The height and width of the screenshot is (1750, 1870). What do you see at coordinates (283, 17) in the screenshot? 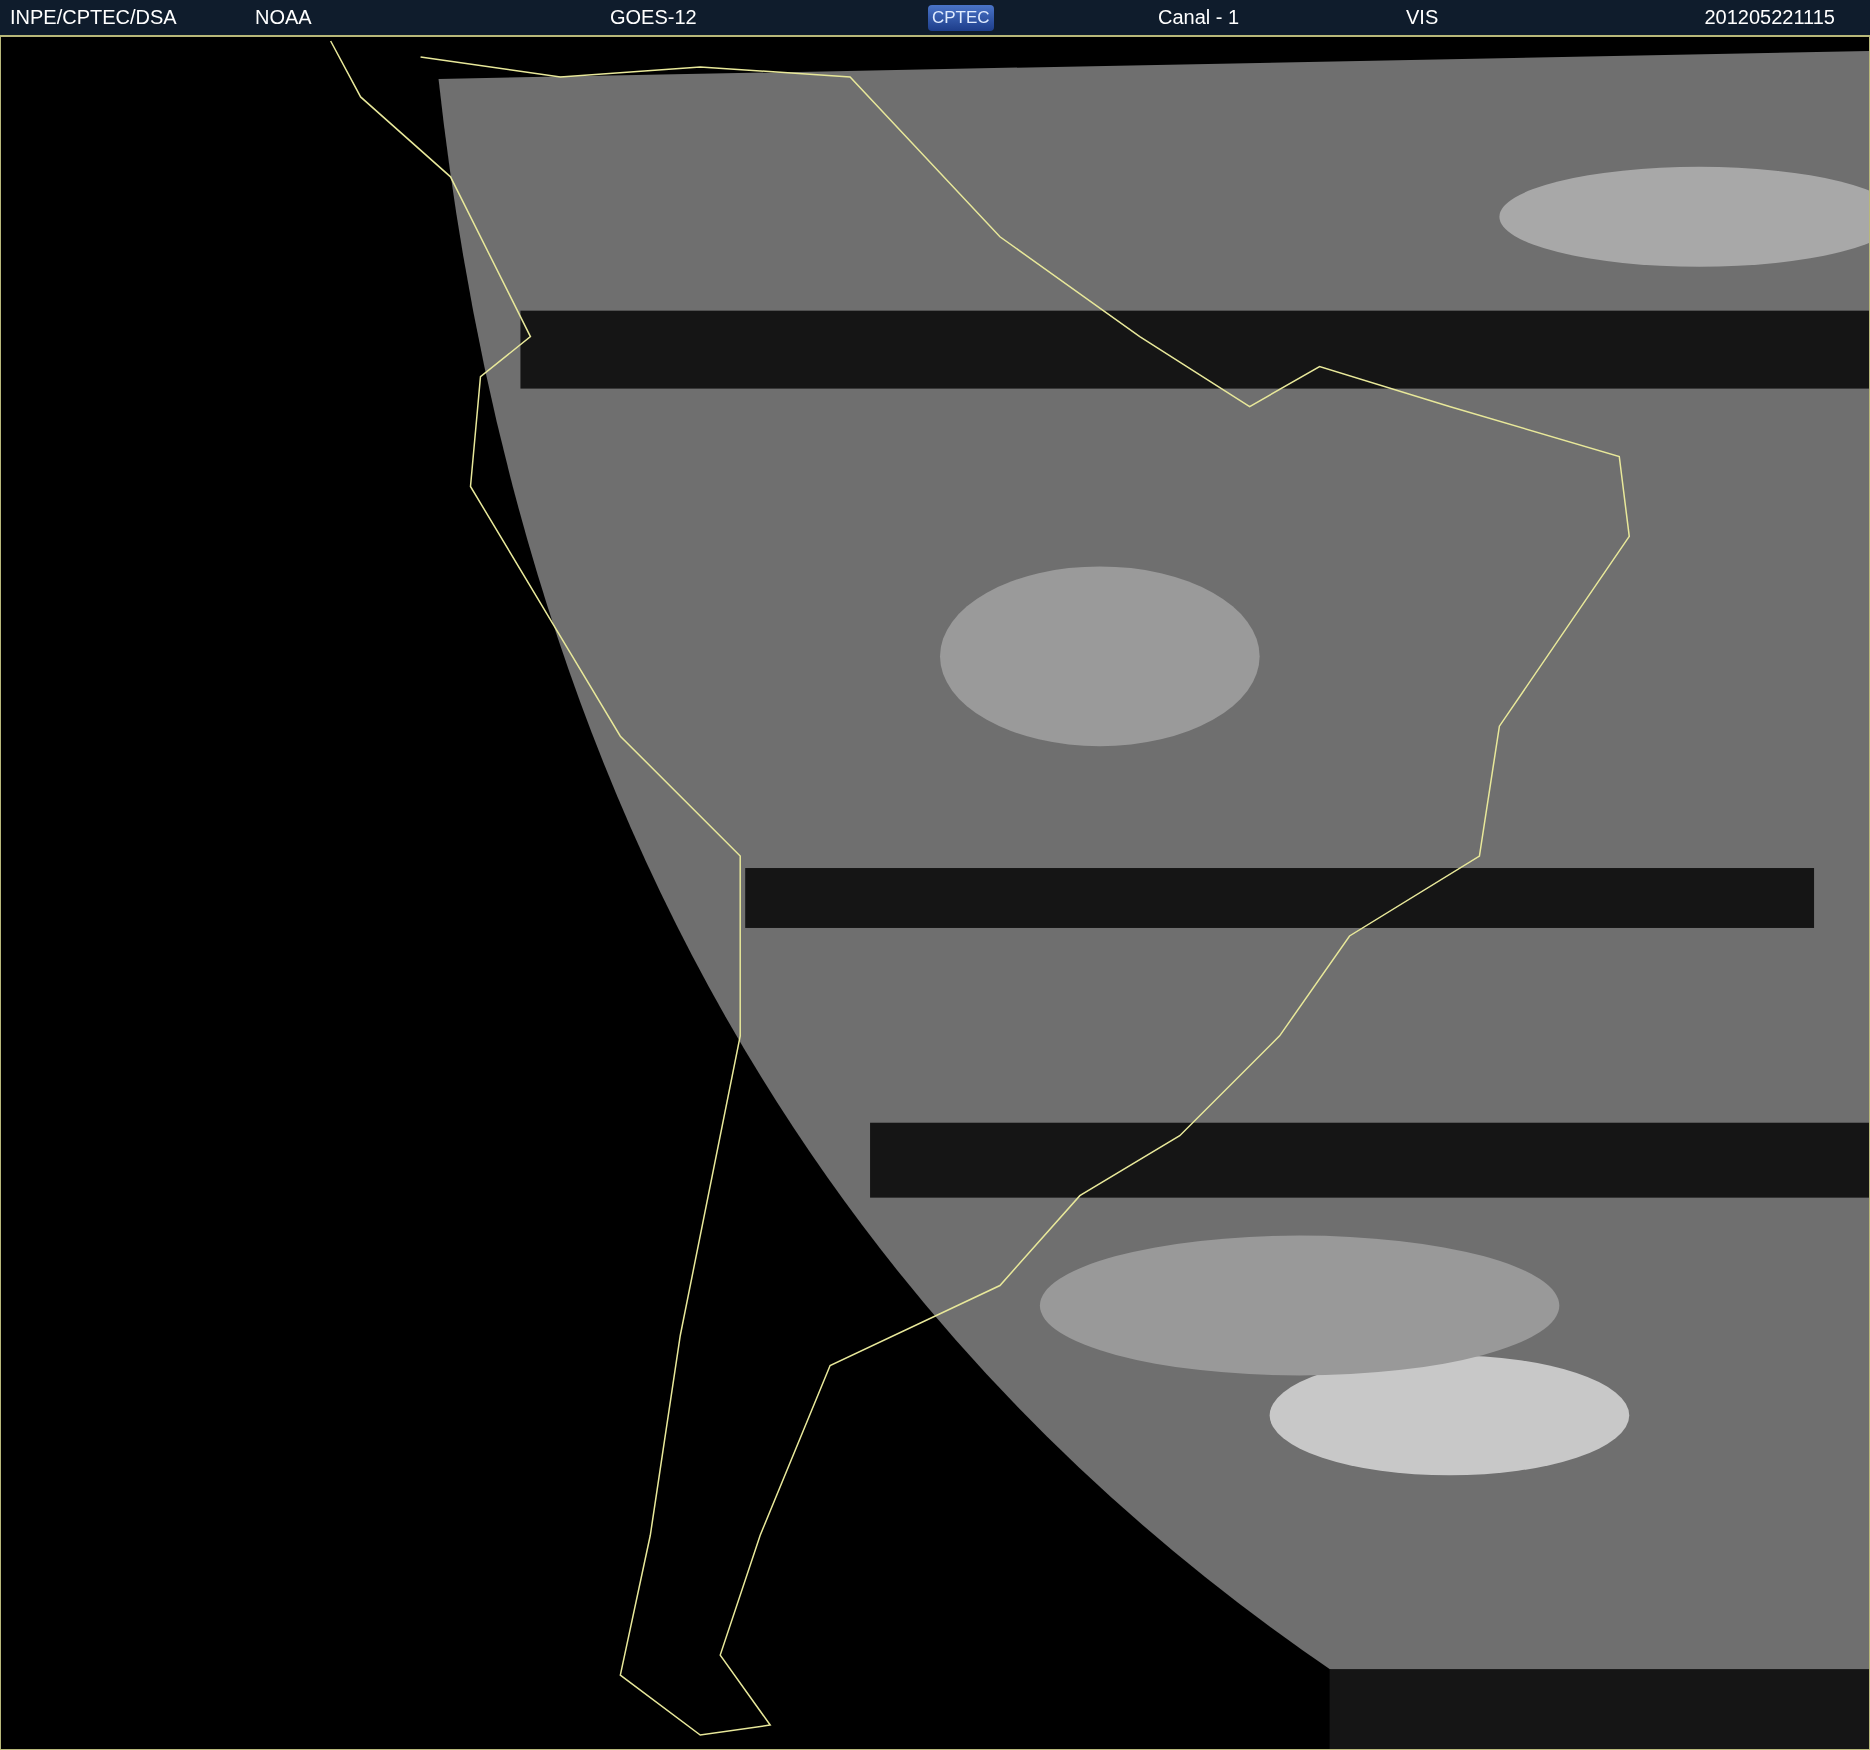
I see `agency-label: NOAA` at bounding box center [283, 17].